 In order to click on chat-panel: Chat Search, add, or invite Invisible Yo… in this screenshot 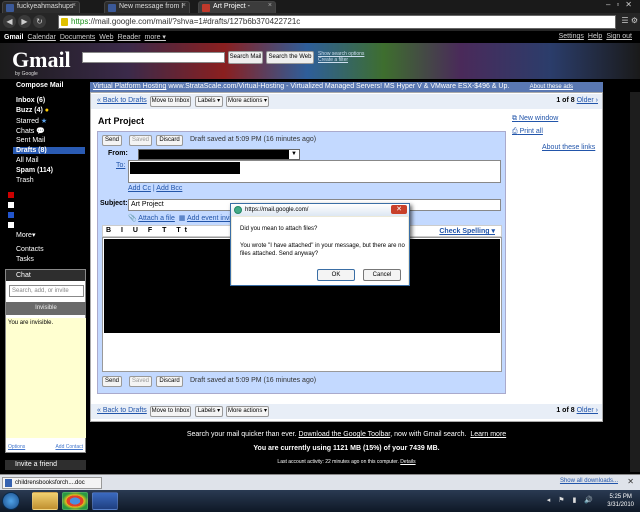, I will do `click(45, 361)`.